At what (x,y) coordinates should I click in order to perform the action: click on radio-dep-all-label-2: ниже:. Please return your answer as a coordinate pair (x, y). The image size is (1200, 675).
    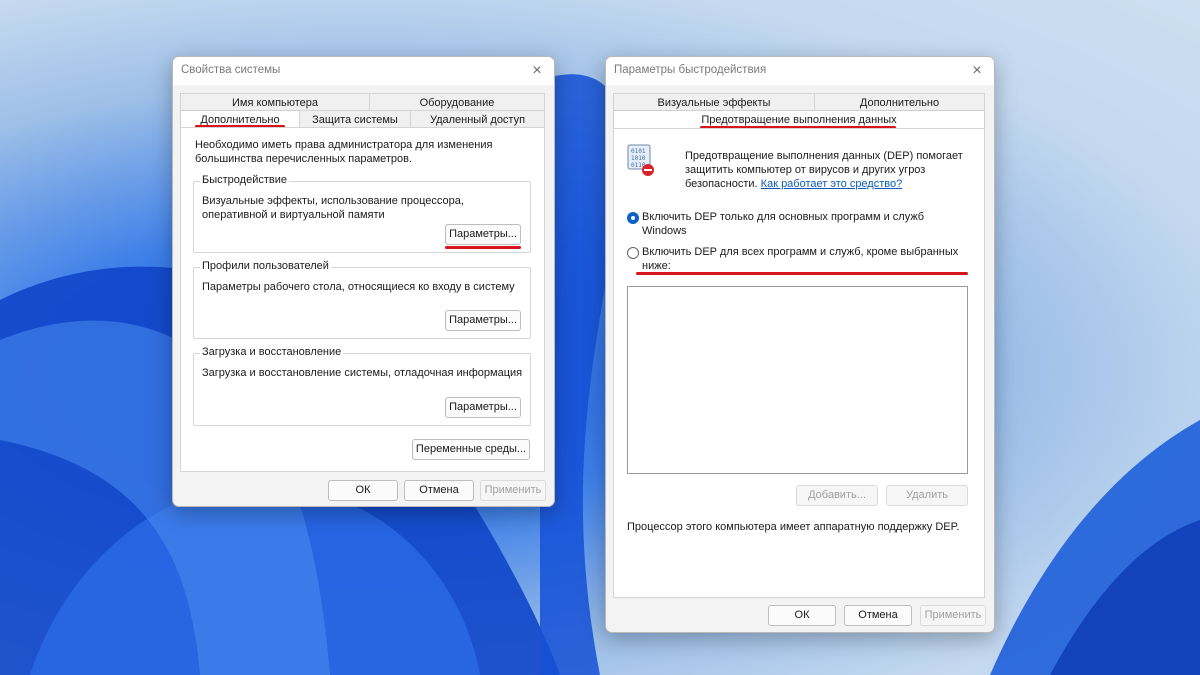
    Looking at the image, I should click on (656, 266).